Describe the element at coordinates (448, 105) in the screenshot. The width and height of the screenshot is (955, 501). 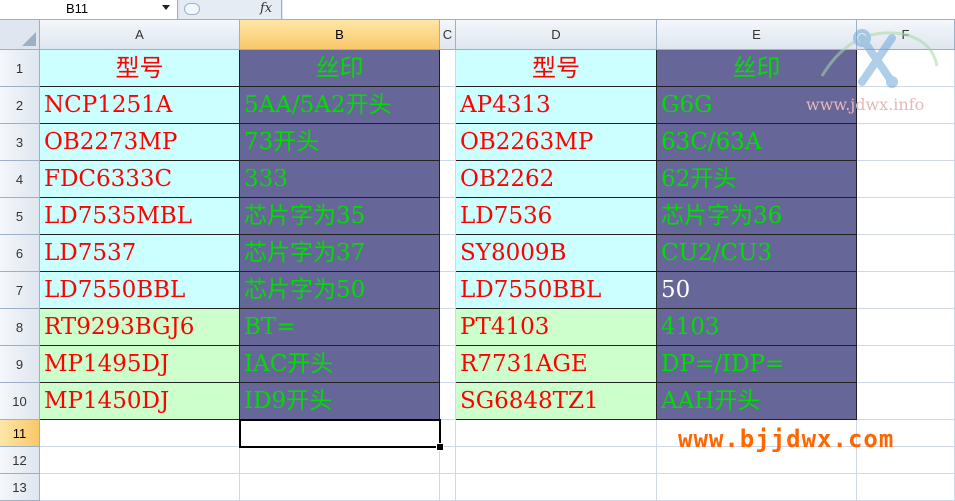
I see `cell-c2` at that location.